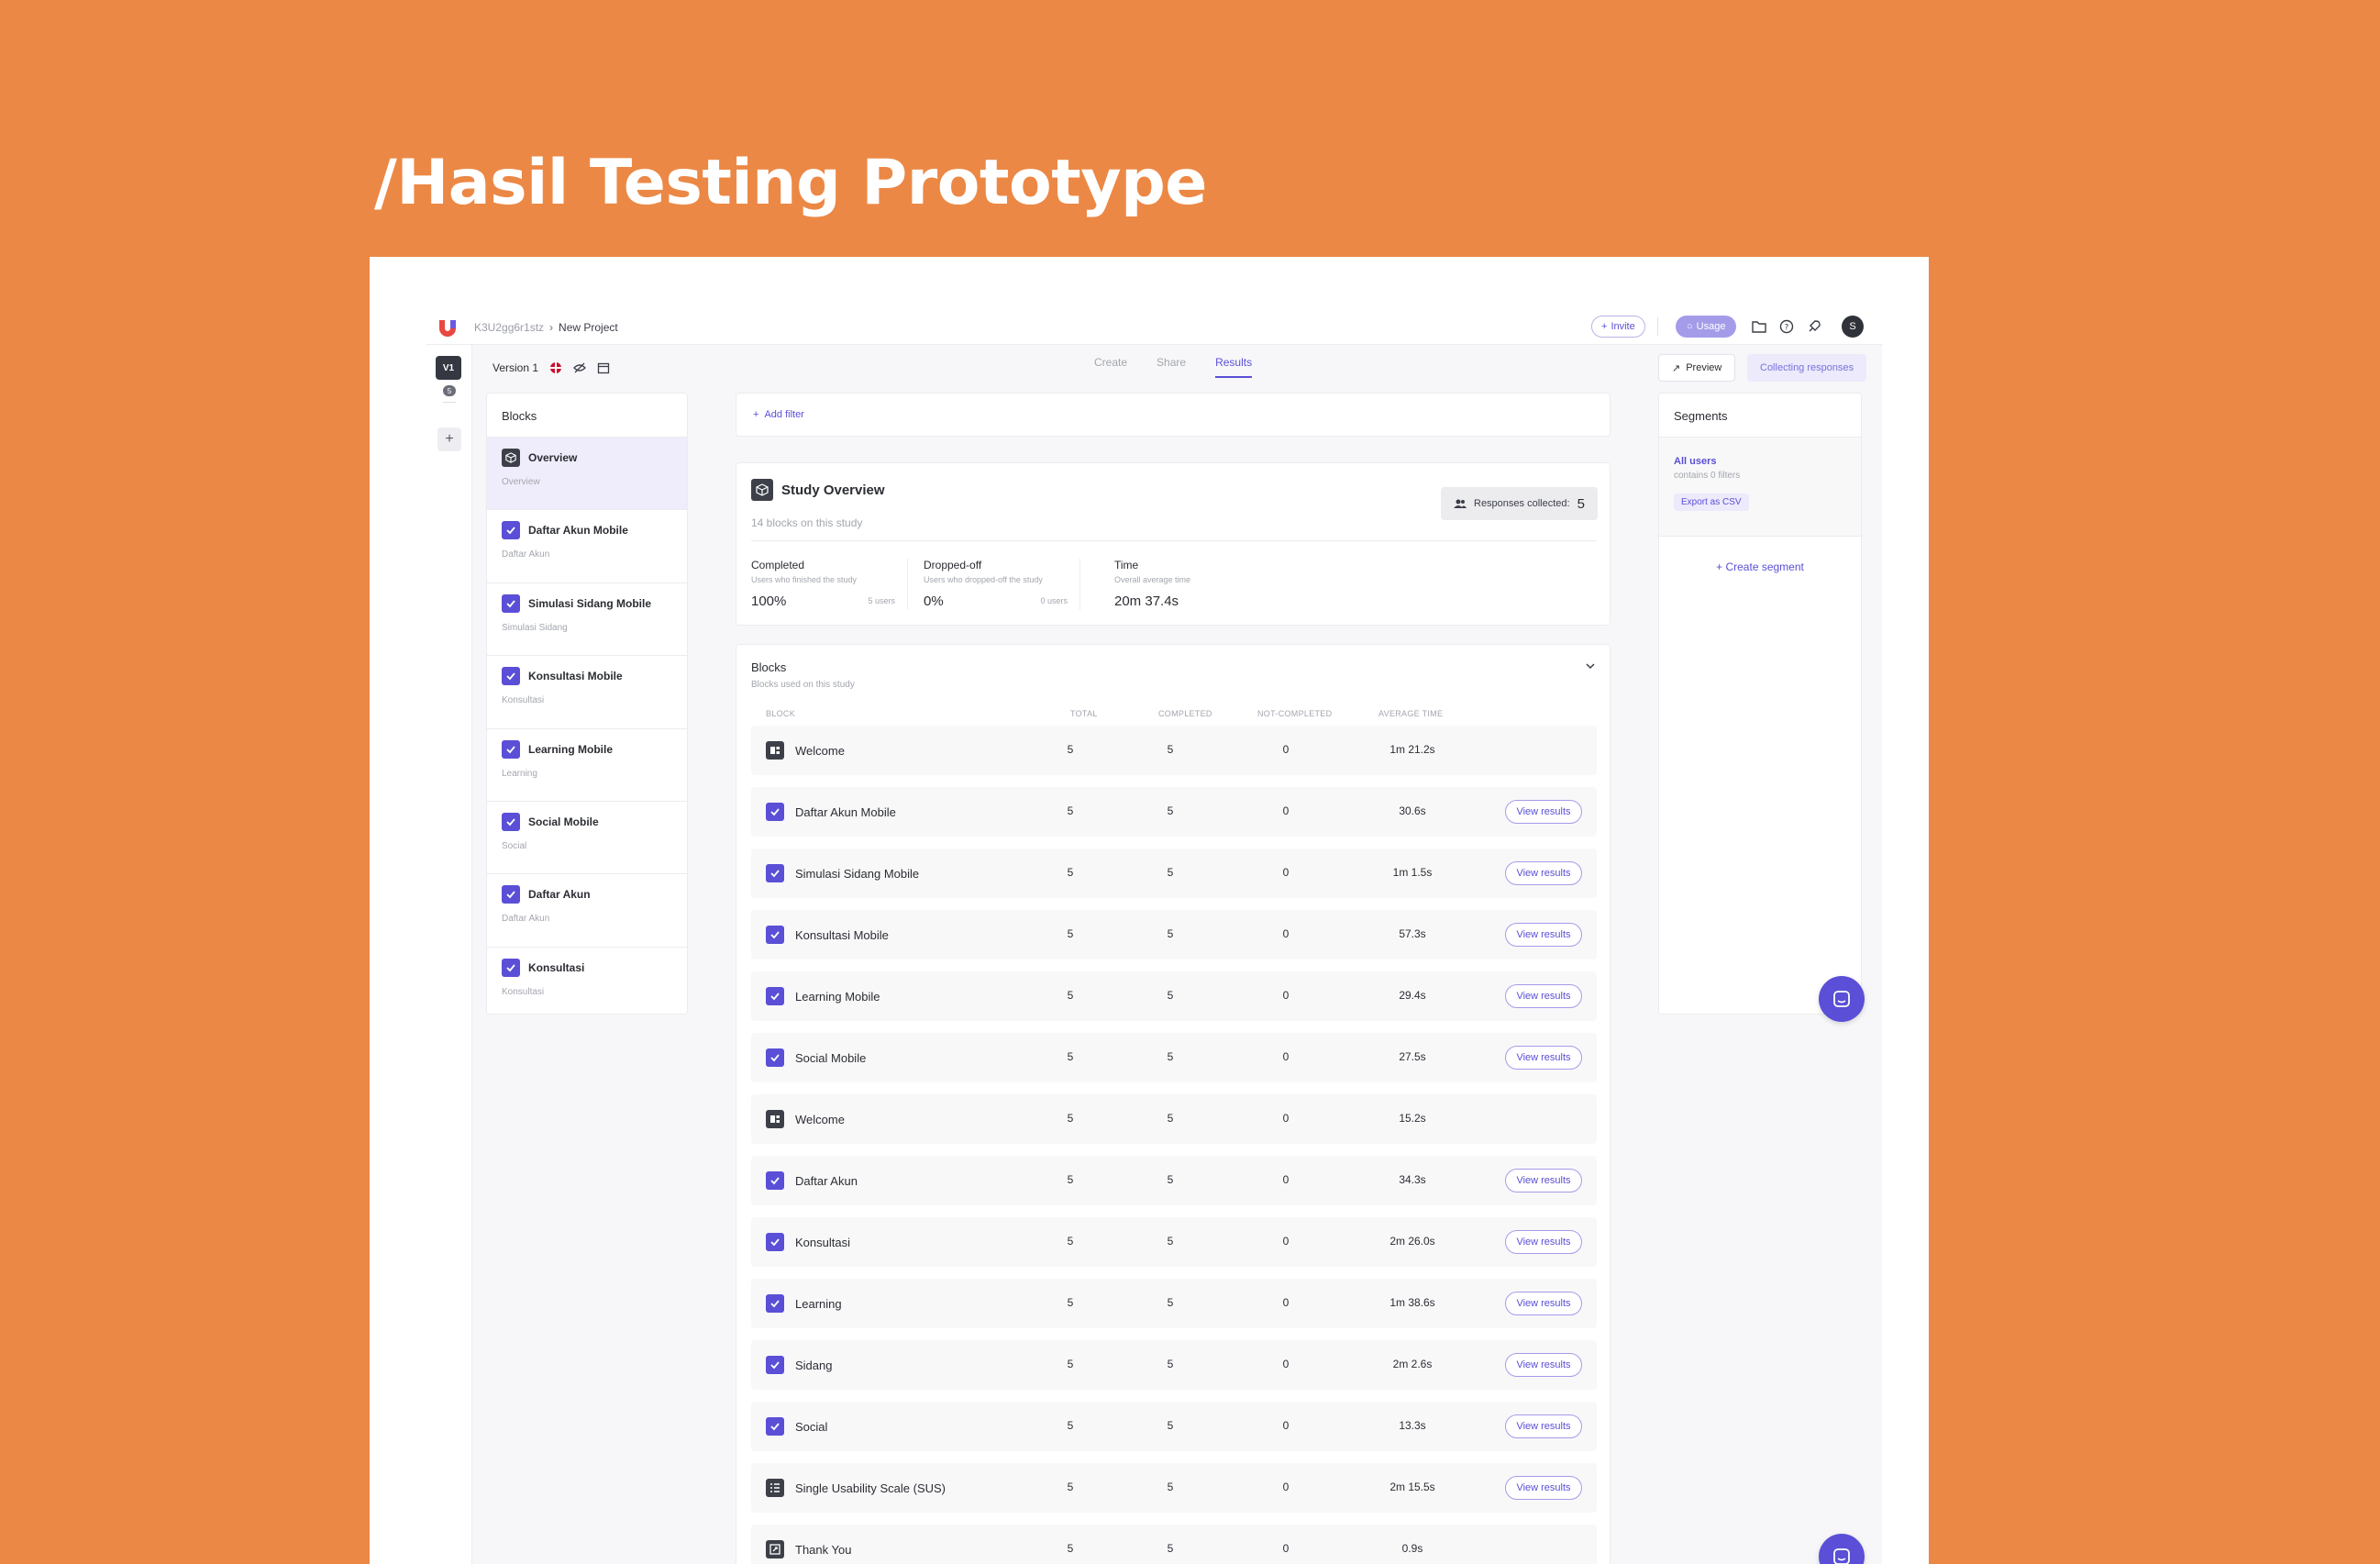  Describe the element at coordinates (820, 1119) in the screenshot. I see `row-block-label: Welcome` at that location.